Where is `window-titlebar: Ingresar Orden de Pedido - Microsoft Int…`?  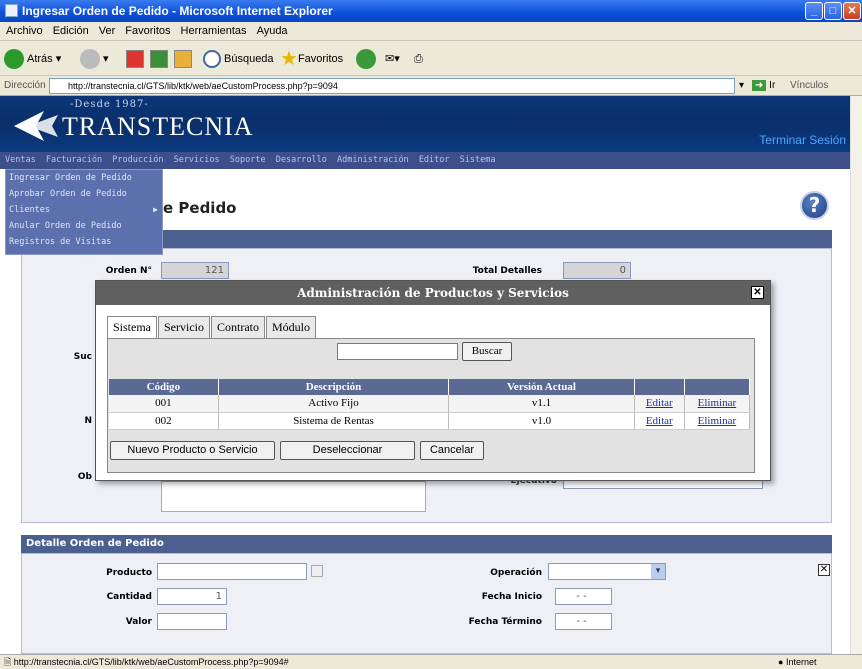
window-titlebar: Ingresar Orden de Pedido - Microsoft Int… is located at coordinates (431, 11).